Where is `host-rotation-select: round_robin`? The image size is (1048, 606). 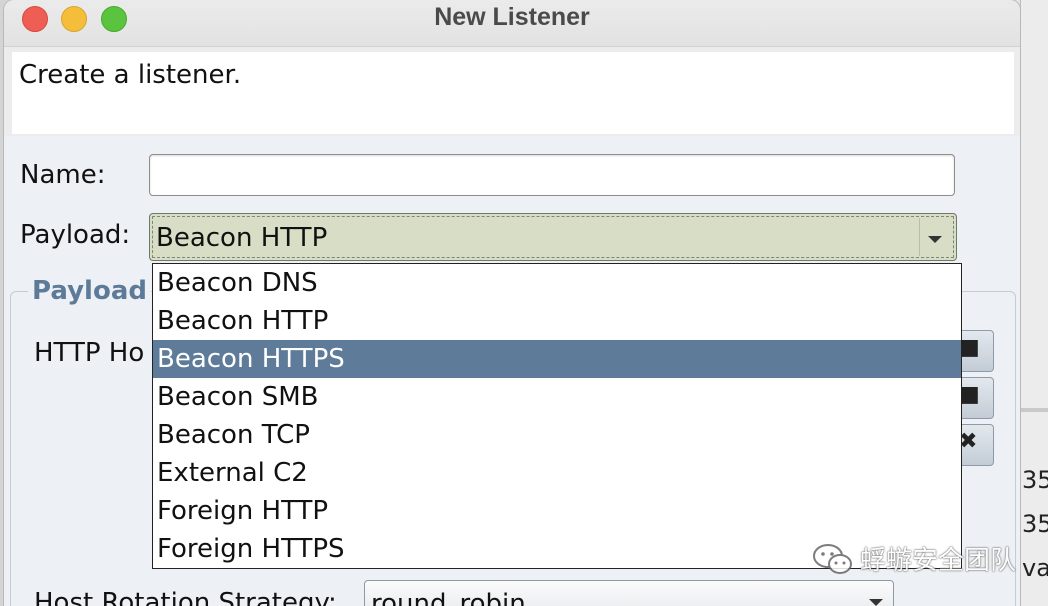
host-rotation-select: round_robin is located at coordinates (629, 593).